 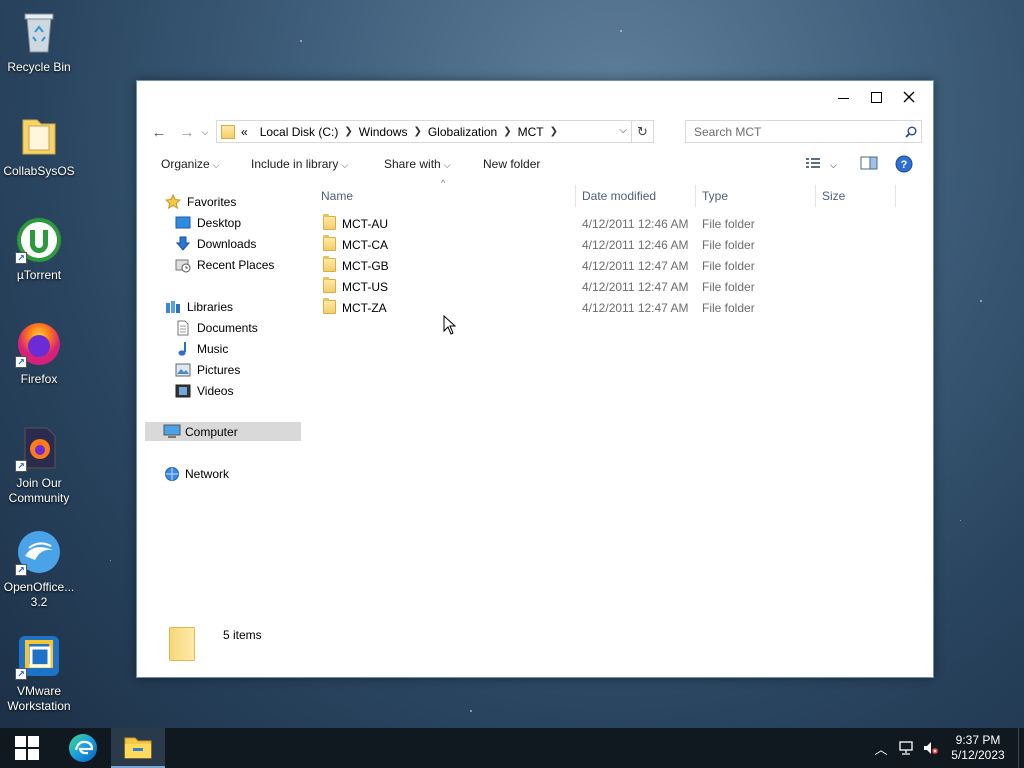 I want to click on column-label: Size, so click(x=834, y=196).